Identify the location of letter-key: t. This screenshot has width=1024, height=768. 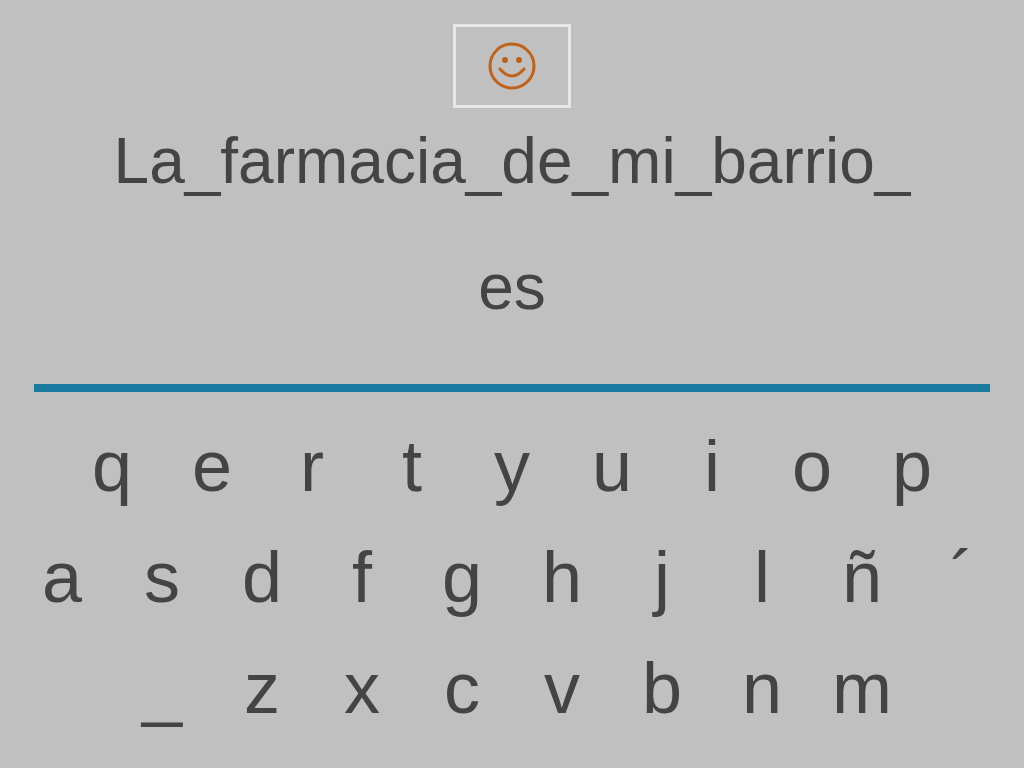
(412, 465).